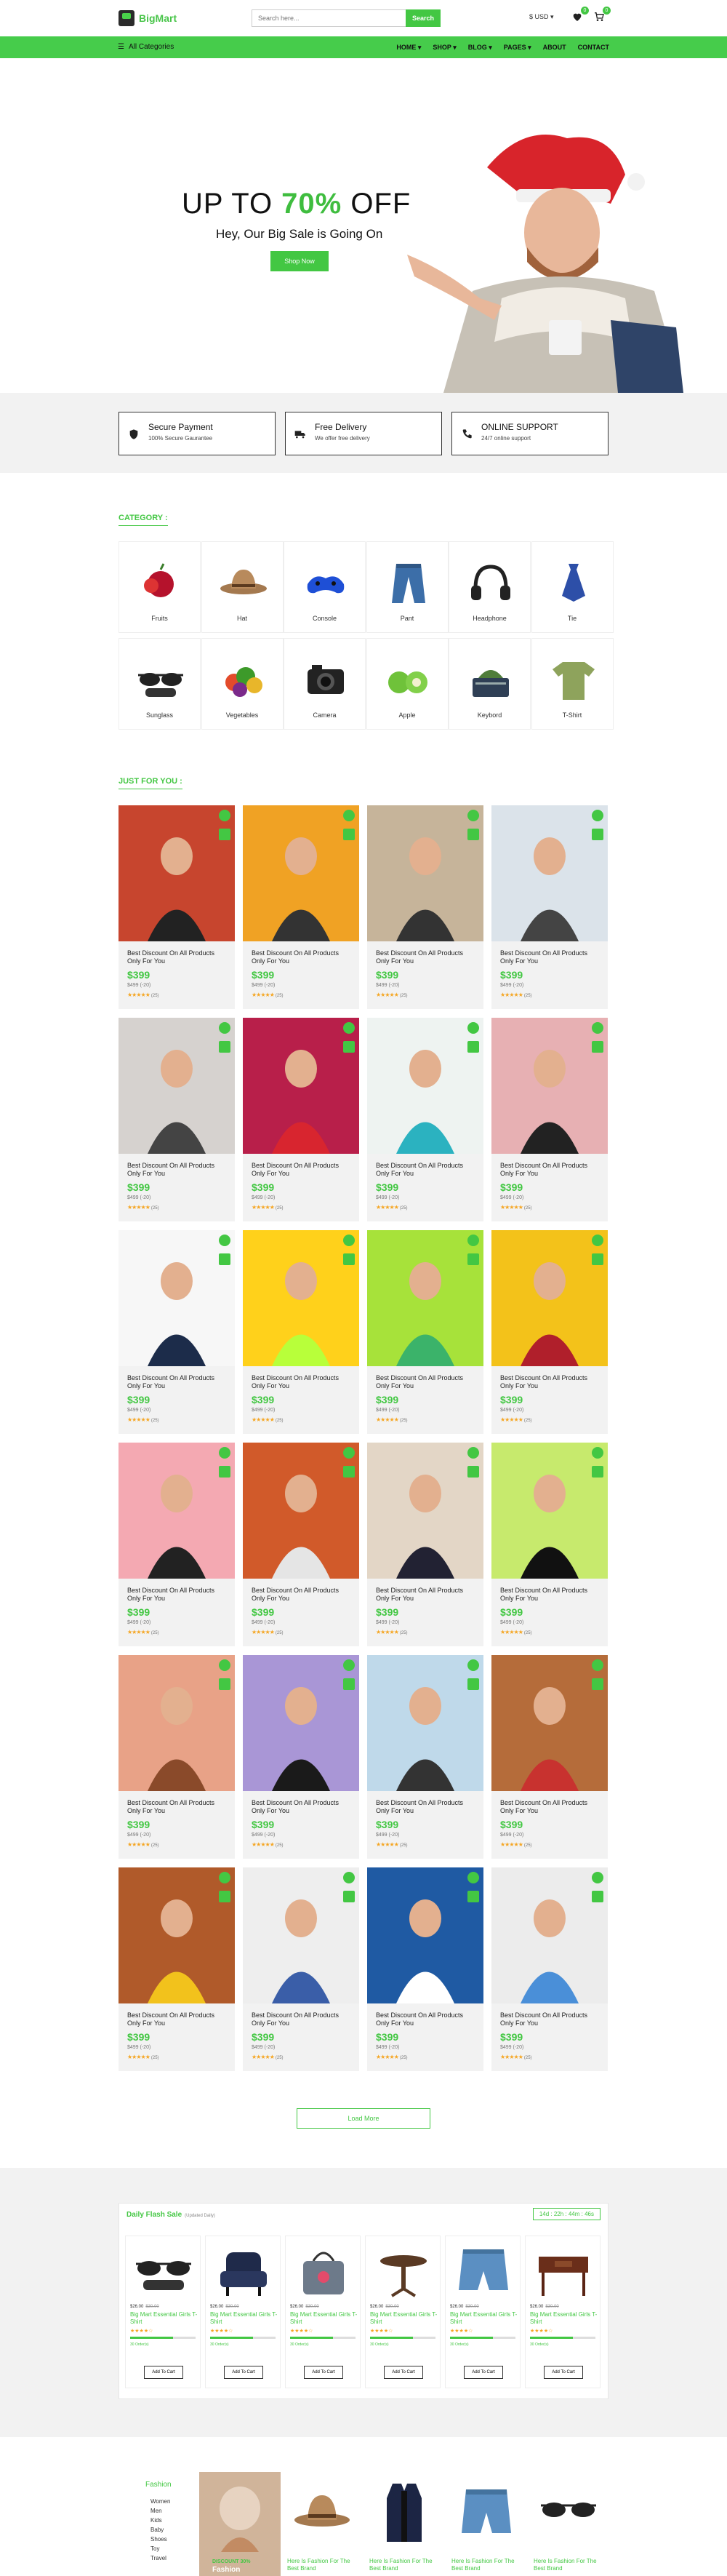  Describe the element at coordinates (408, 684) in the screenshot. I see `category-tile: Apple` at that location.